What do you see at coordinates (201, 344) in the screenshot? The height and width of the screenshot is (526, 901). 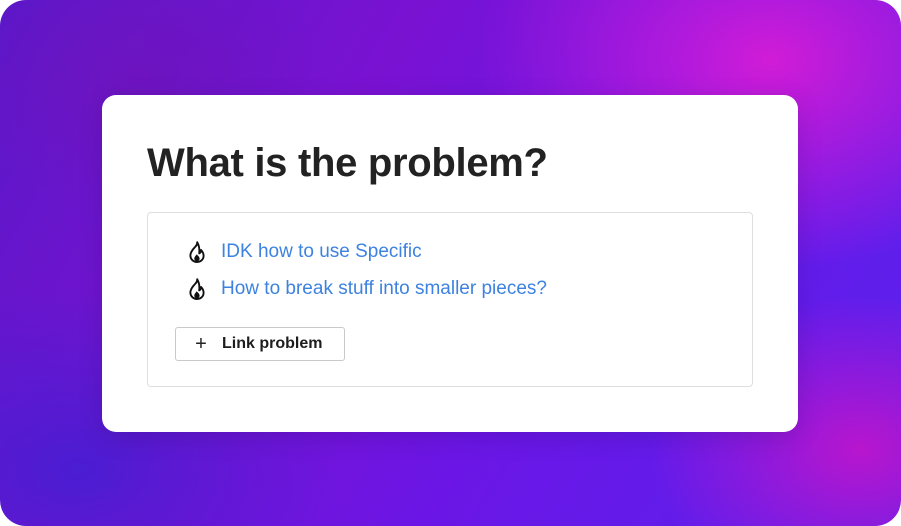 I see `plus-icon: +` at bounding box center [201, 344].